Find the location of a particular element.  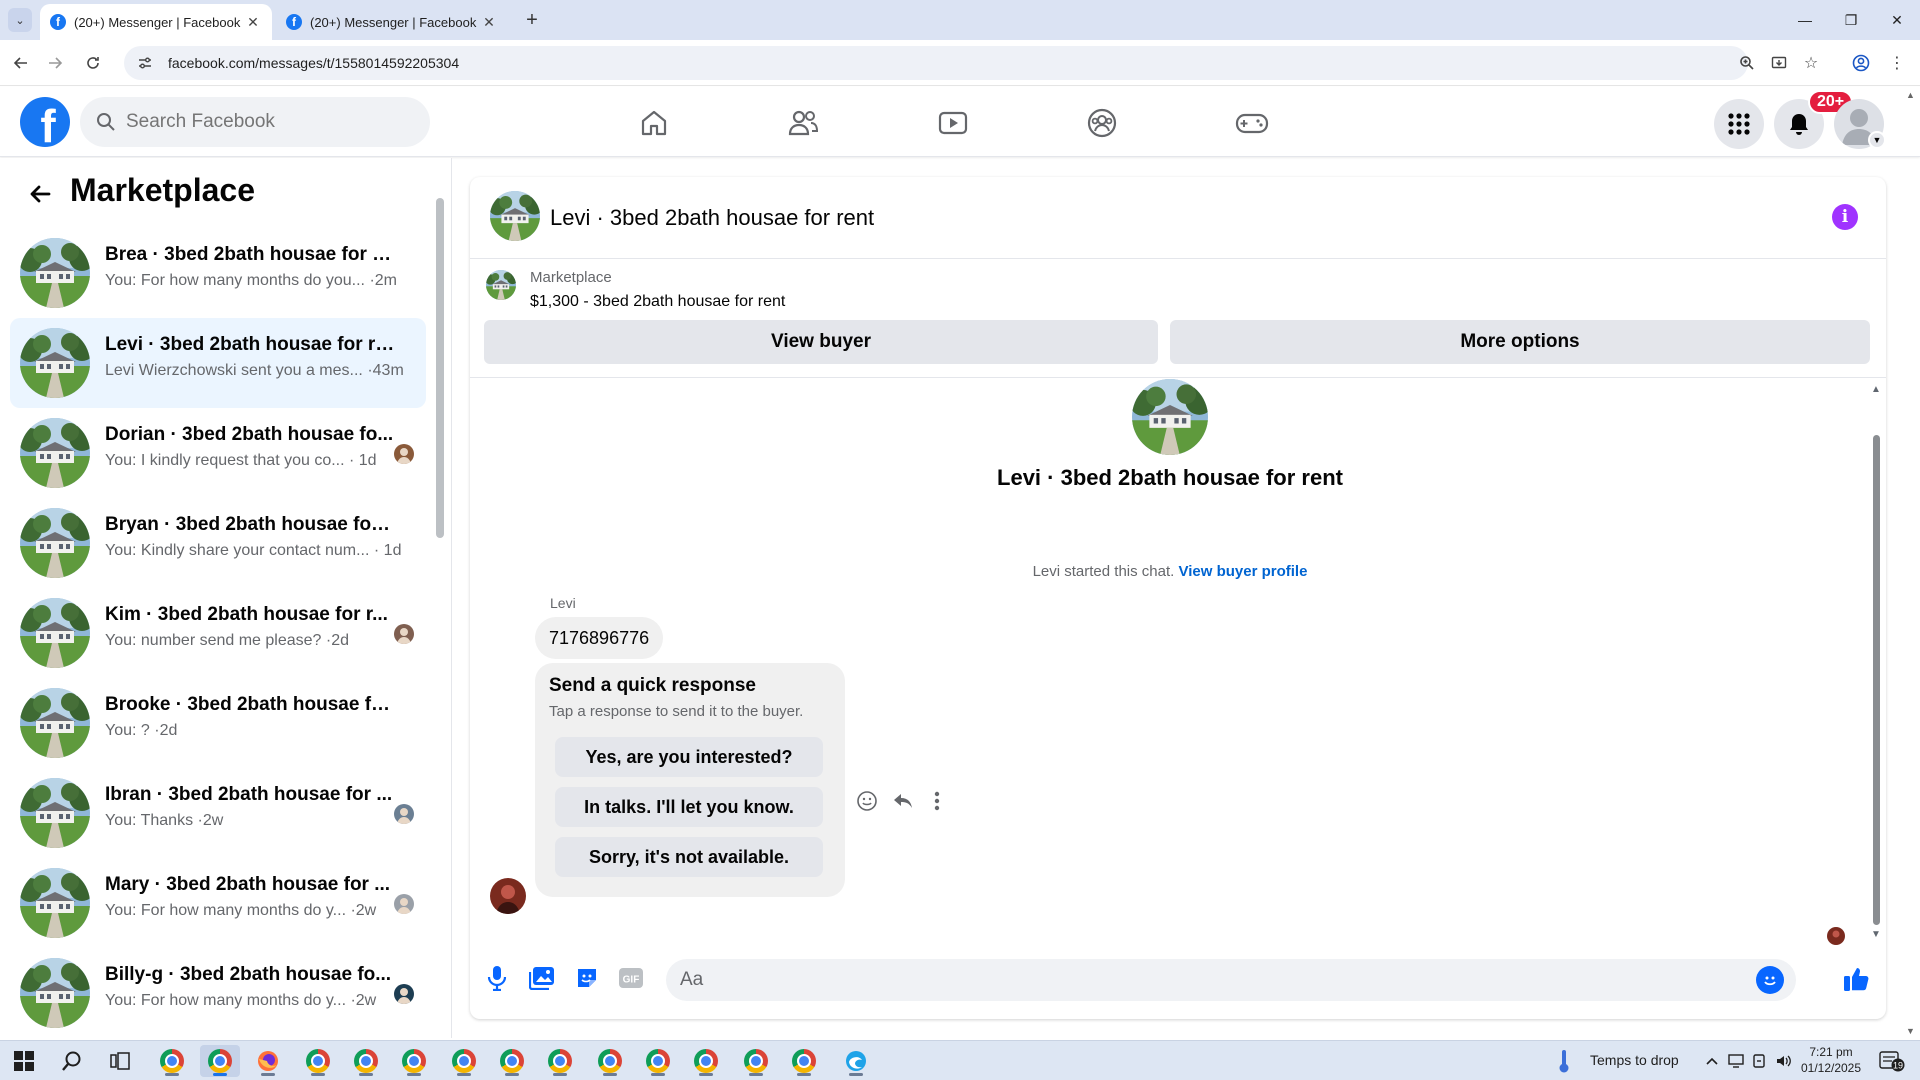

taskbar-app-edge is located at coordinates (856, 1061).